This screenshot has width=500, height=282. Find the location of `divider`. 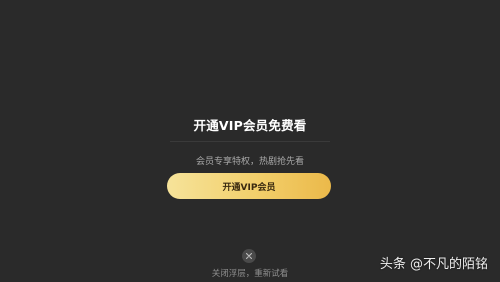

divider is located at coordinates (250, 141).